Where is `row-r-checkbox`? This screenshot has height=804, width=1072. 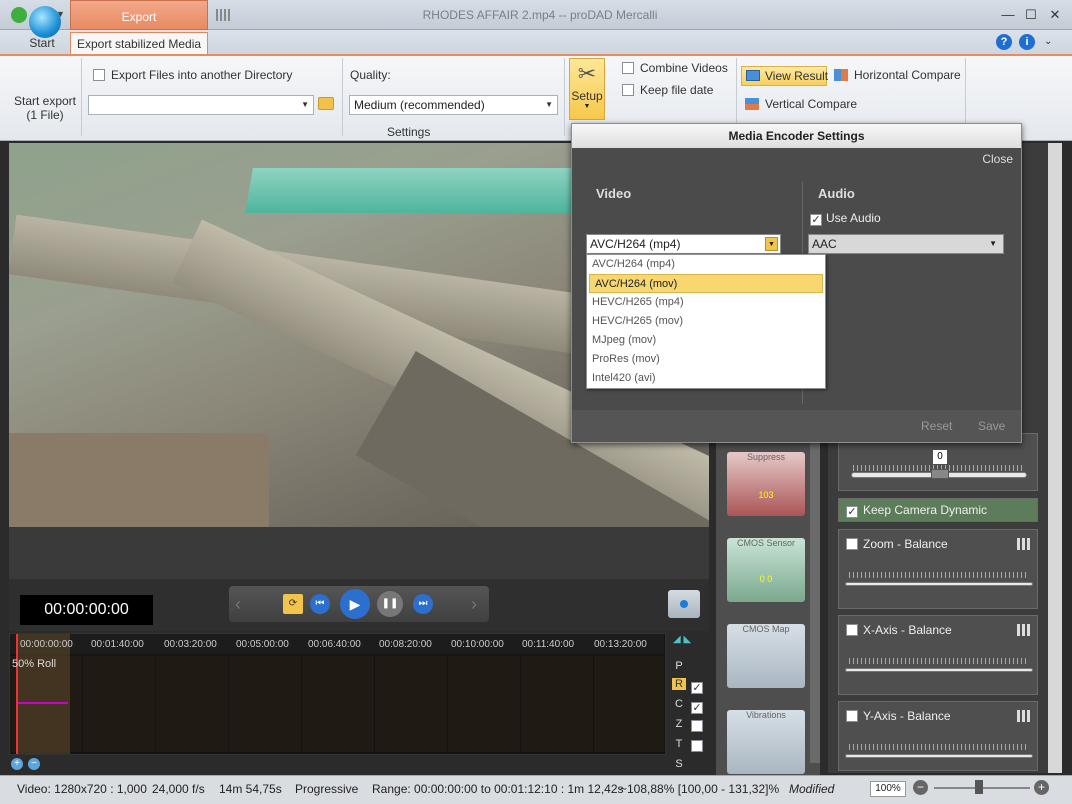 row-r-checkbox is located at coordinates (697, 687).